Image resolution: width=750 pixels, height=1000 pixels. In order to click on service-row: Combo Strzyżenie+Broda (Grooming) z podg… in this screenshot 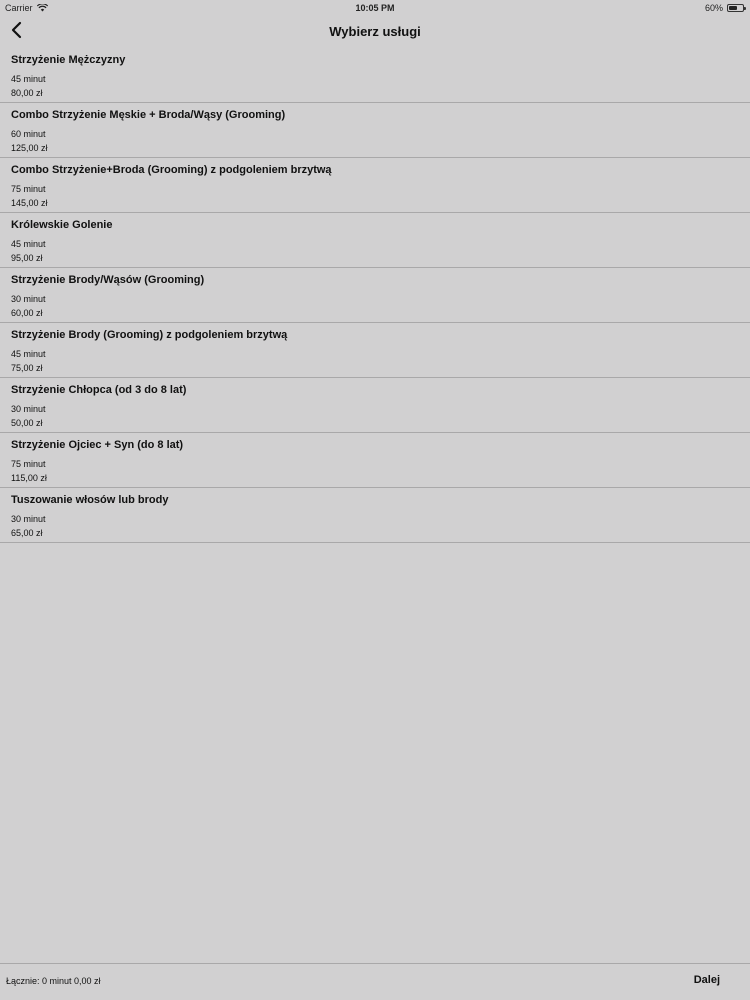, I will do `click(375, 185)`.